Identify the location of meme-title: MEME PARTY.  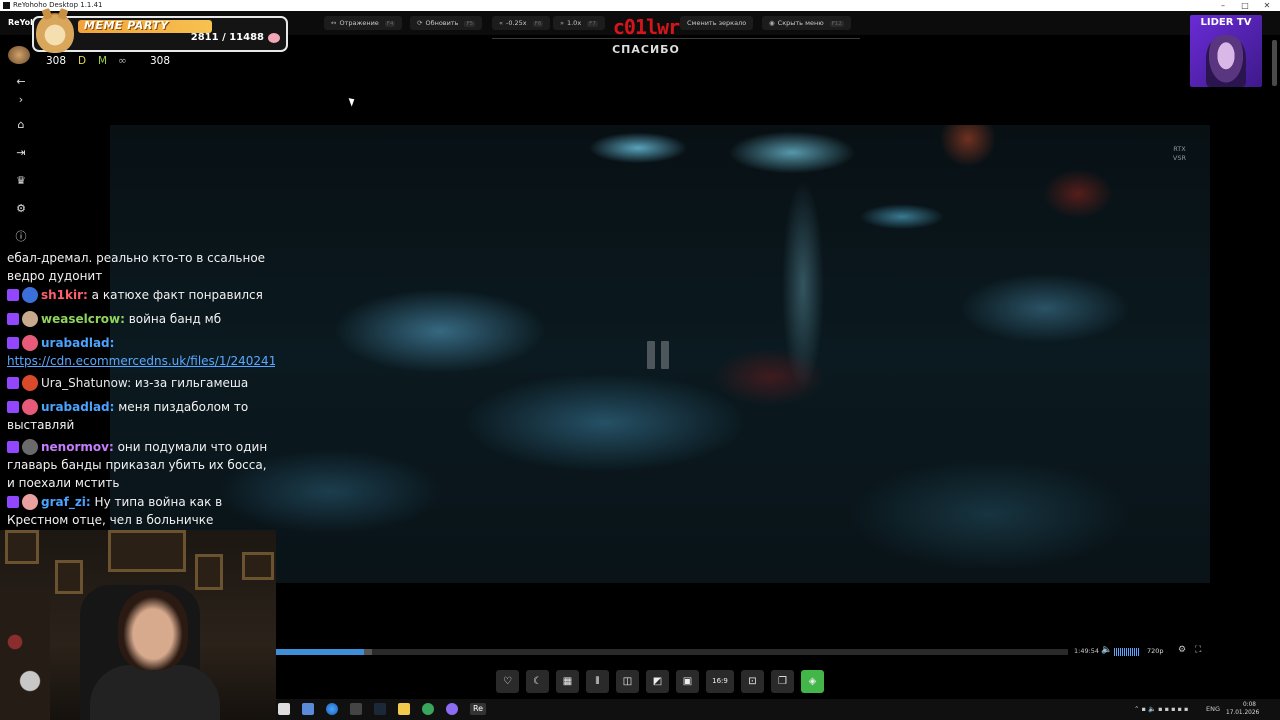
(126, 25).